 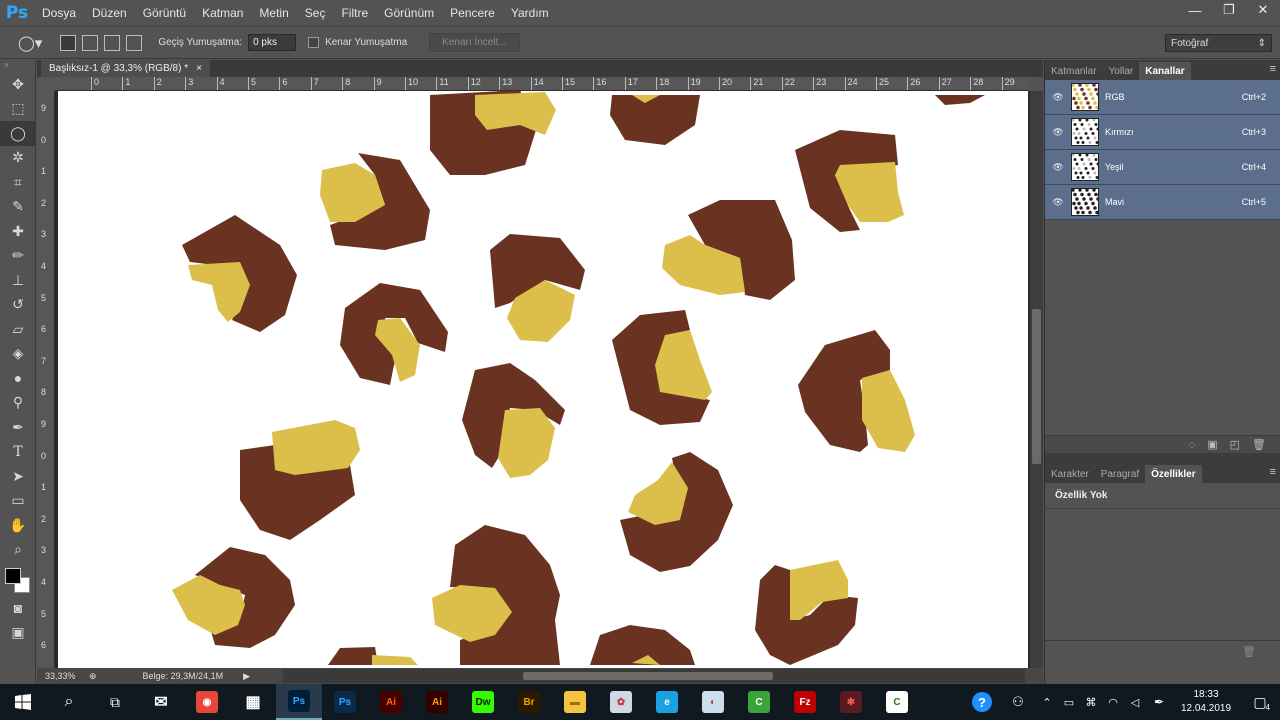 What do you see at coordinates (207, 702) in the screenshot?
I see `chrome-icon: ◉` at bounding box center [207, 702].